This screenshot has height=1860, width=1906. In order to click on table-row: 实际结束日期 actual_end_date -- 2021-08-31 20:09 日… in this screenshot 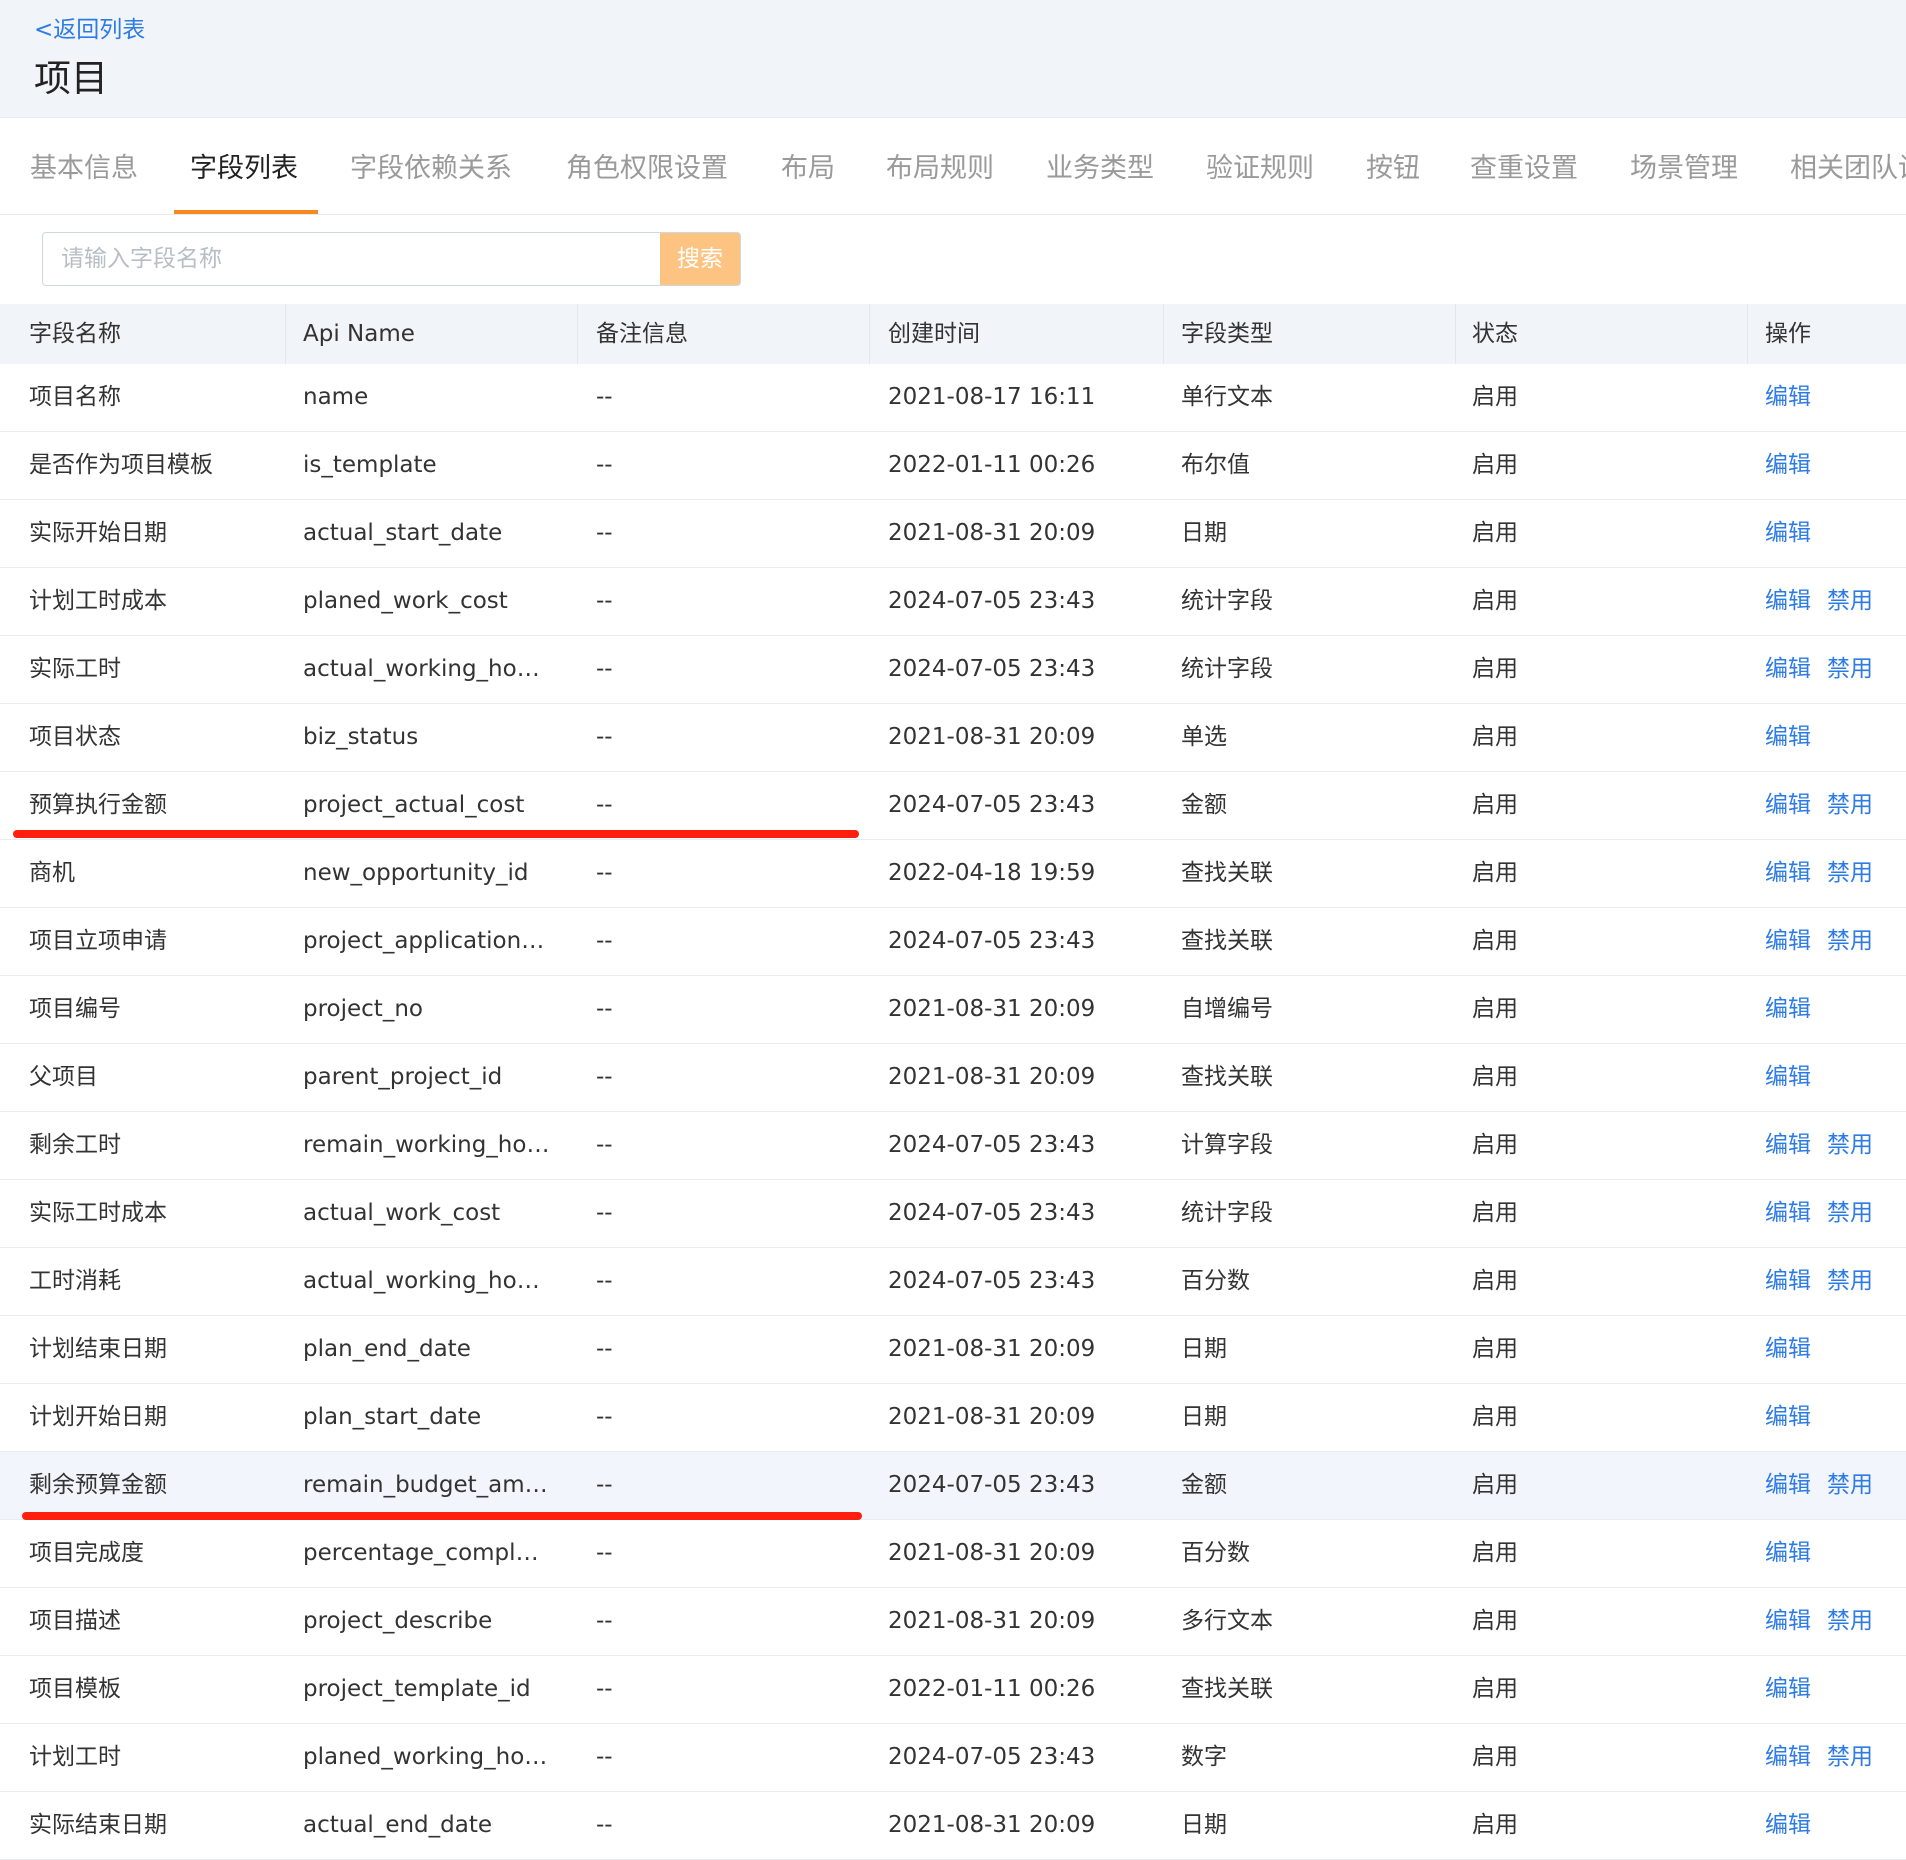, I will do `click(953, 1826)`.